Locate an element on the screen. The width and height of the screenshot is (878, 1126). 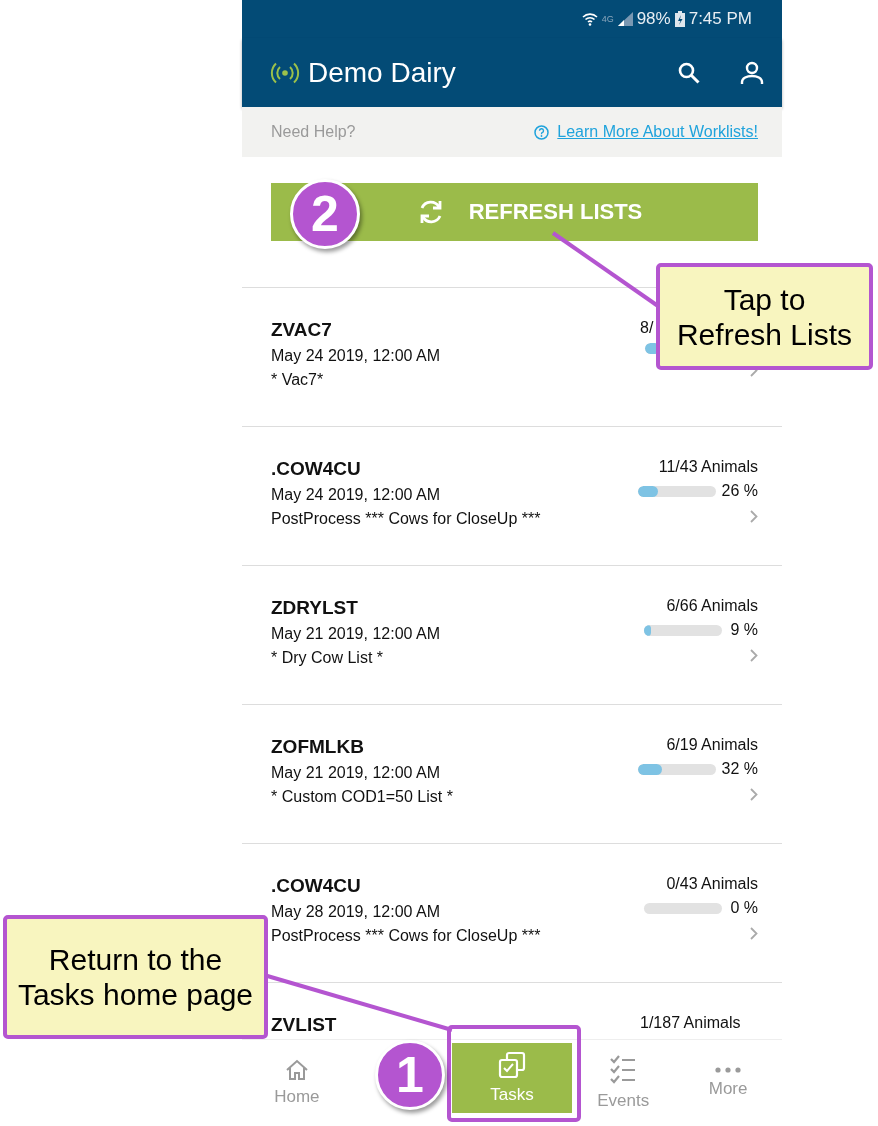
user-icon is located at coordinates (752, 72).